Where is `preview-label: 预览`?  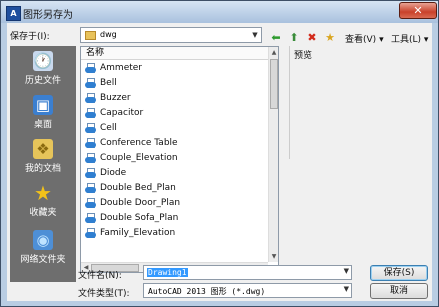
preview-label: 预览 is located at coordinates (303, 56).